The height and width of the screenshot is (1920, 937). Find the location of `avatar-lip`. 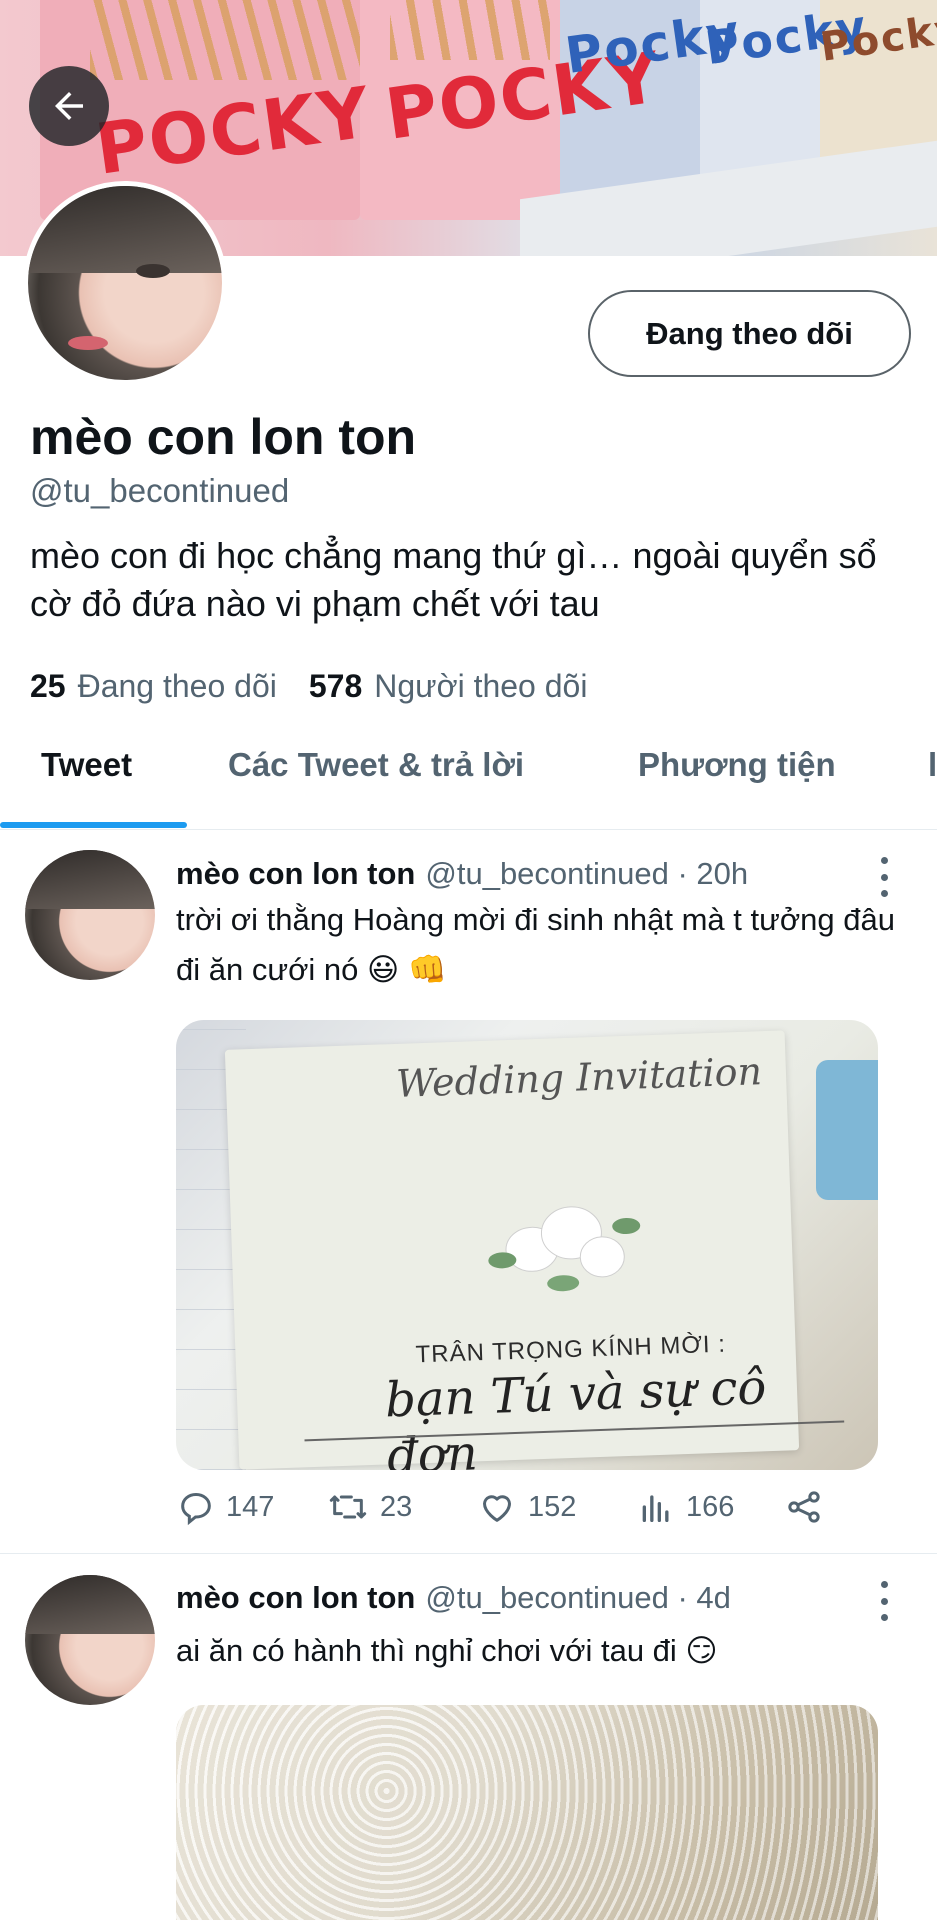

avatar-lip is located at coordinates (88, 343).